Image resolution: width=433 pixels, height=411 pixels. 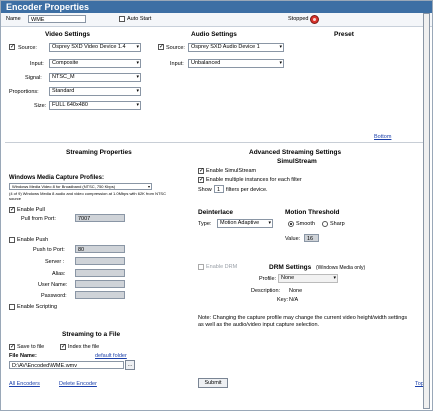 What do you see at coordinates (295, 152) in the screenshot?
I see `advanced-streaming-heading: Advanced Streaming Settings` at bounding box center [295, 152].